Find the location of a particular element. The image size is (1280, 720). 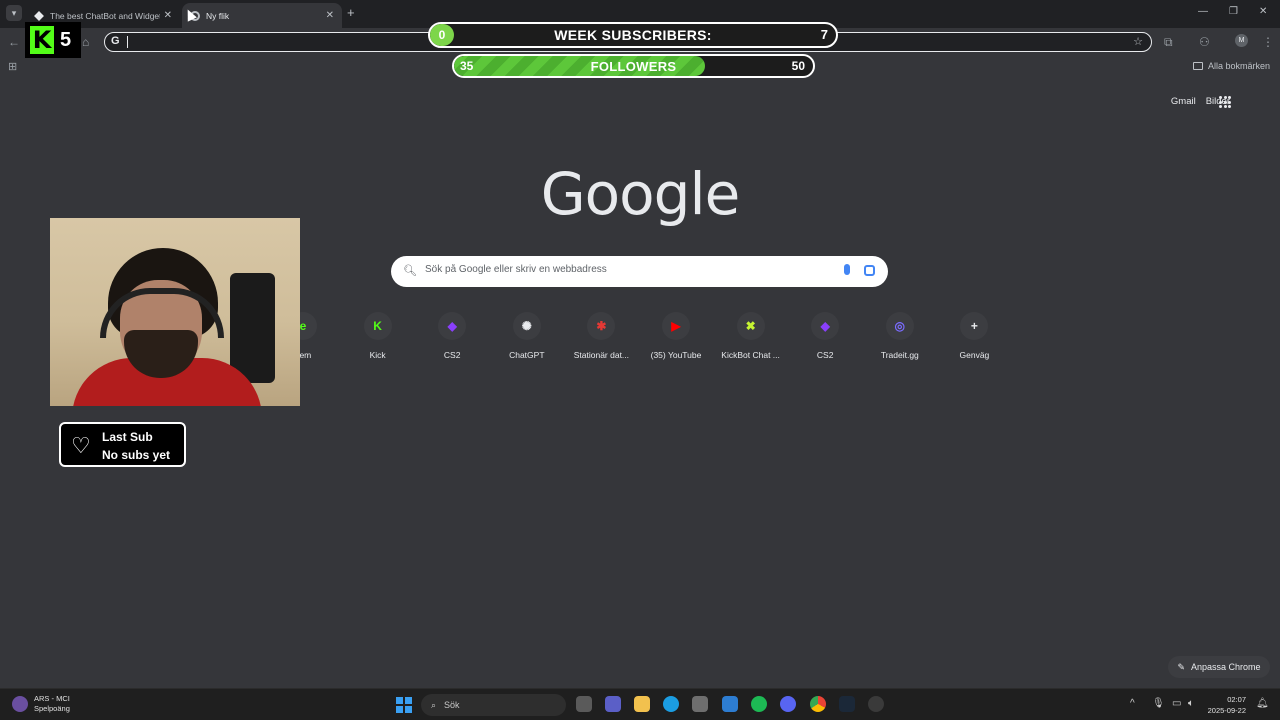

text-caret is located at coordinates (127, 42).